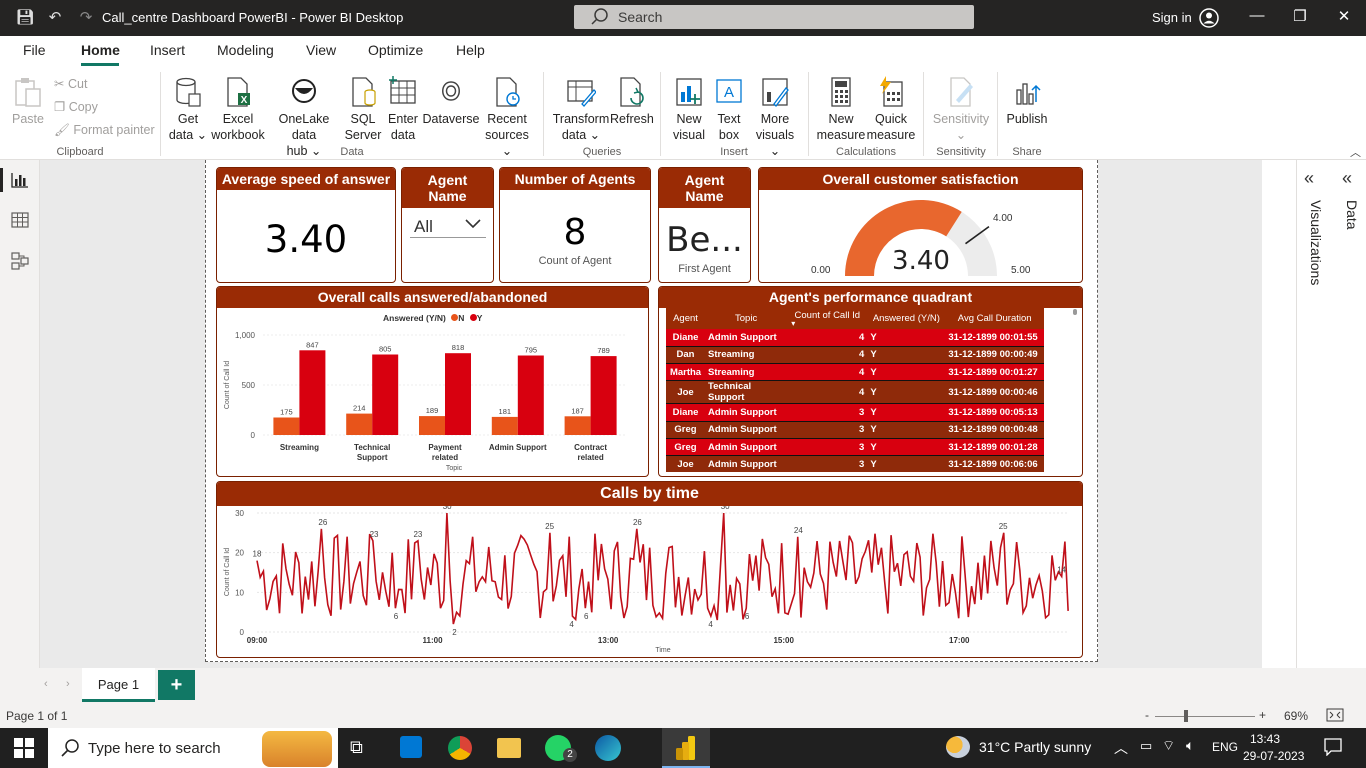  I want to click on text-box-button: A Text box, so click(729, 109).